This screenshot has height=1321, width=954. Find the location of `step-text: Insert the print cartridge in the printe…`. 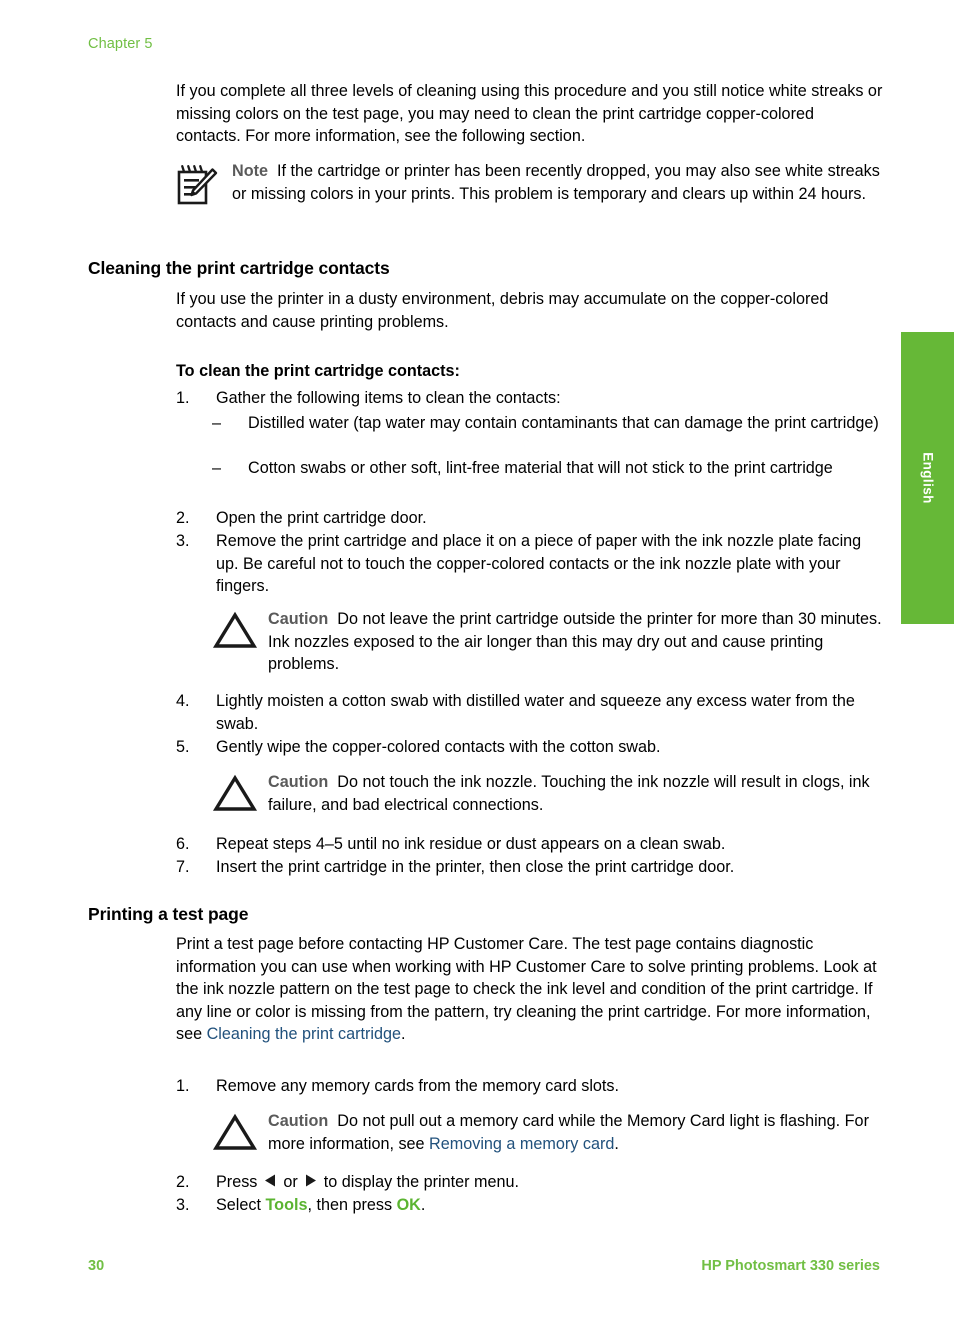

step-text: Insert the print cartridge in the printe… is located at coordinates (475, 867).